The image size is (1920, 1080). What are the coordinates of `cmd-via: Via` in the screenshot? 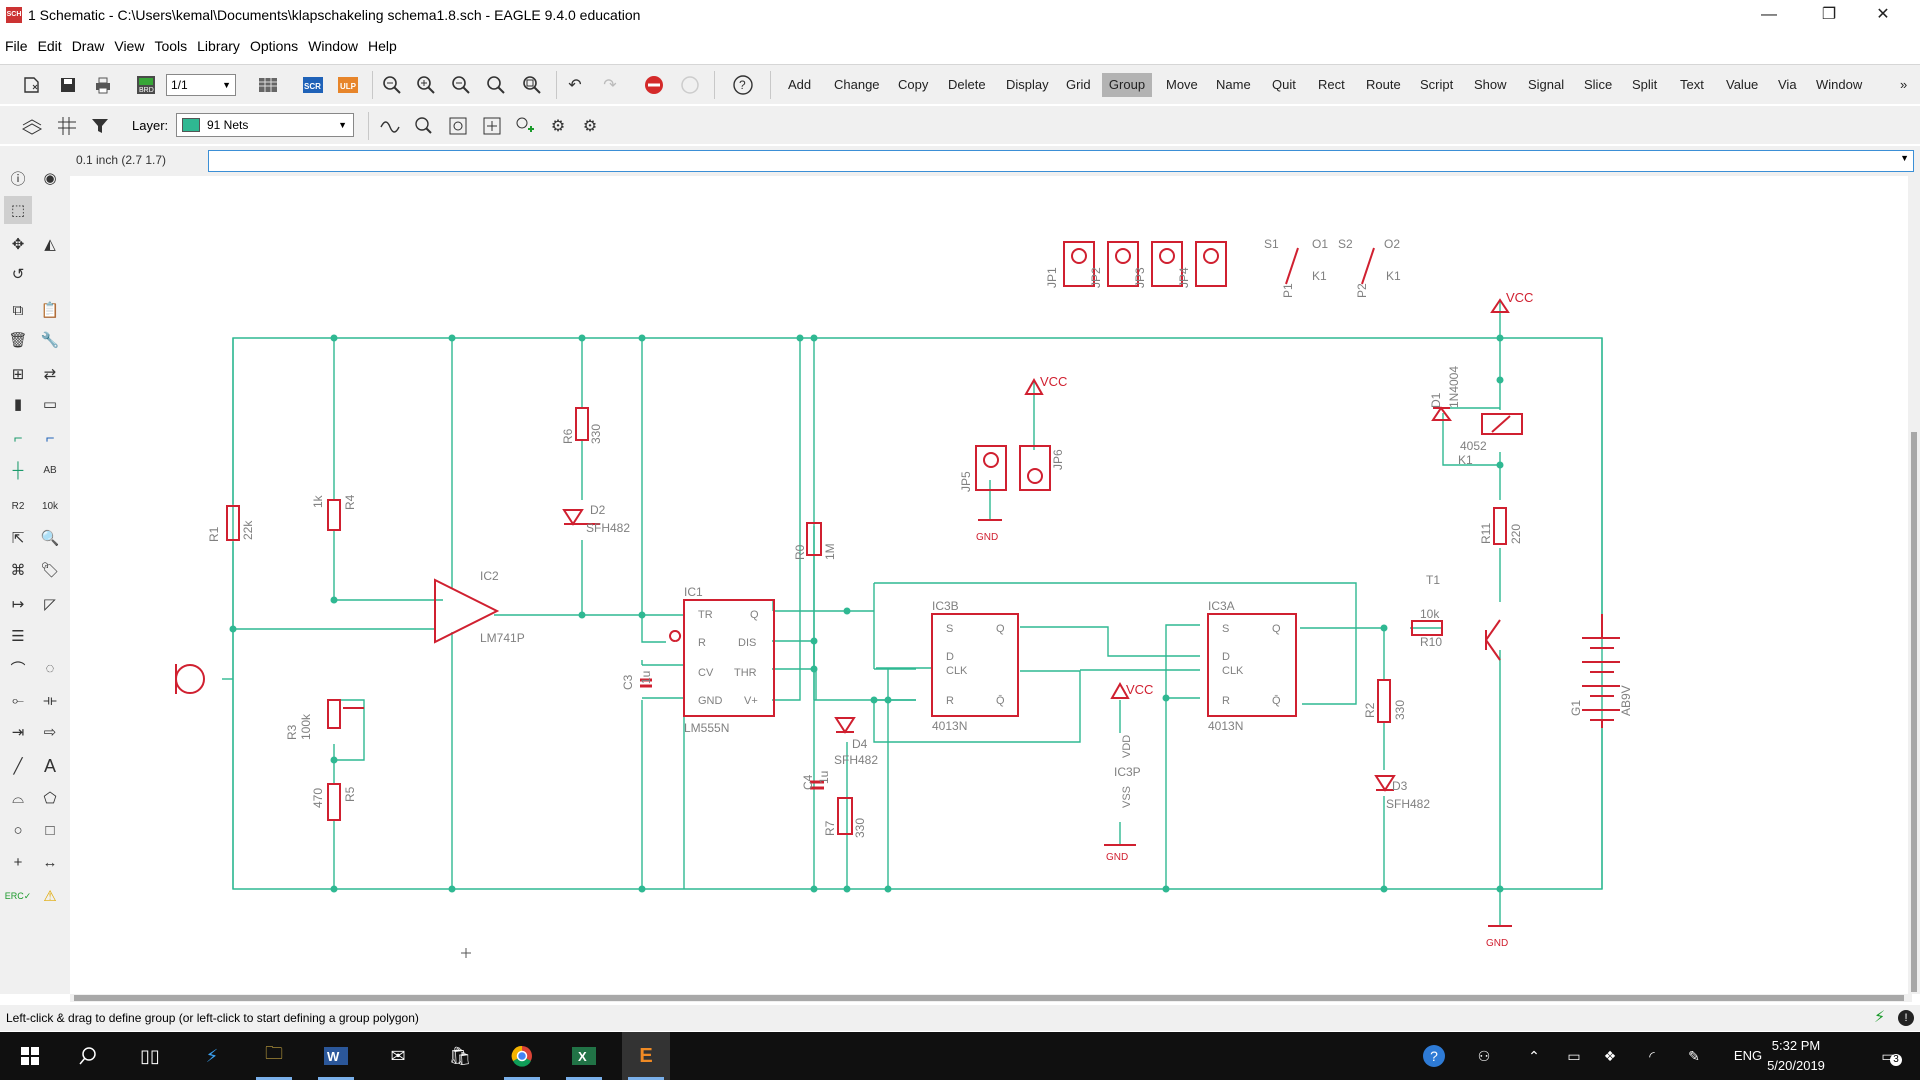 It's located at (1787, 85).